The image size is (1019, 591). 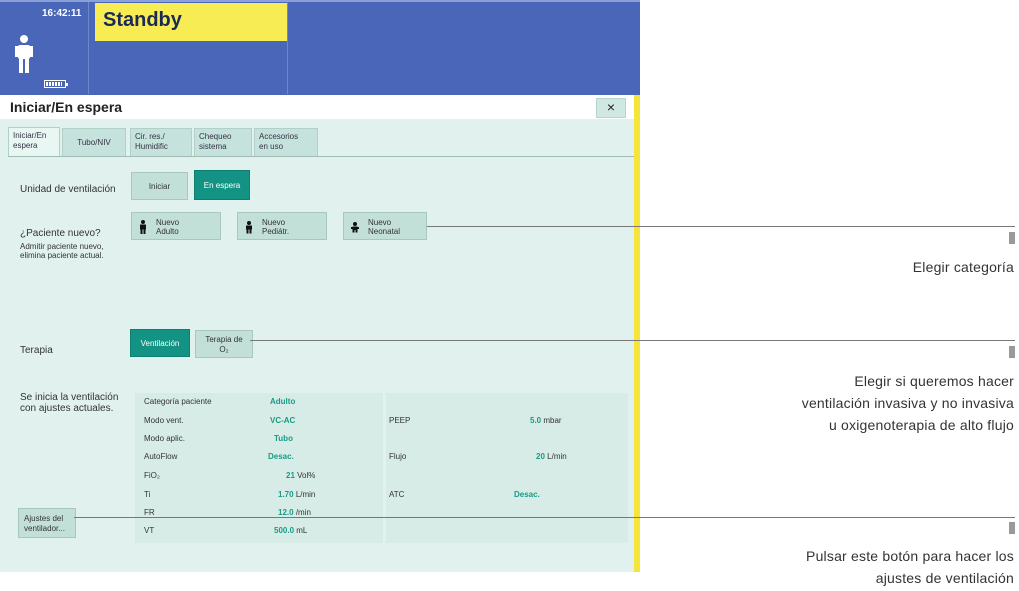 I want to click on tab-tube-niv: Tubo/NIV, so click(x=94, y=142).